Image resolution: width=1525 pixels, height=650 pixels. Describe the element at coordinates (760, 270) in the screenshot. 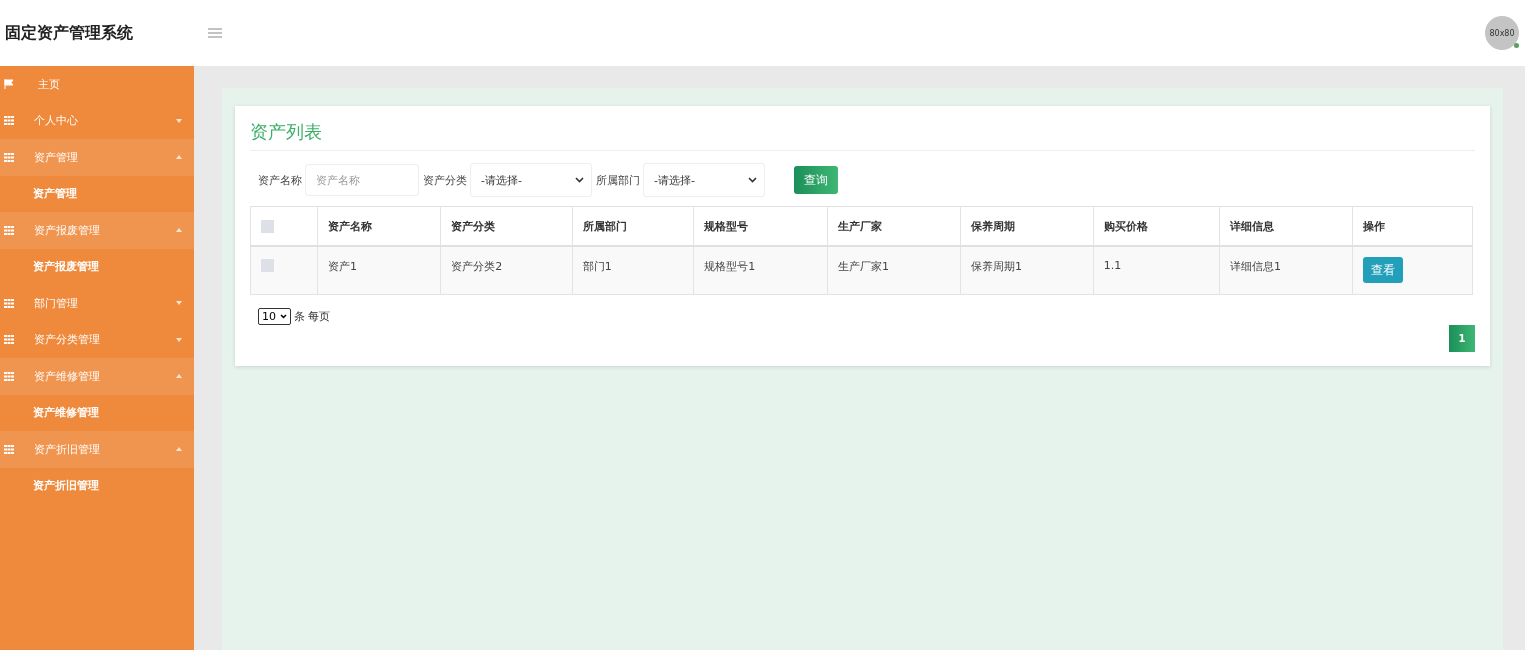

I see `table-cell: 规格型号1` at that location.